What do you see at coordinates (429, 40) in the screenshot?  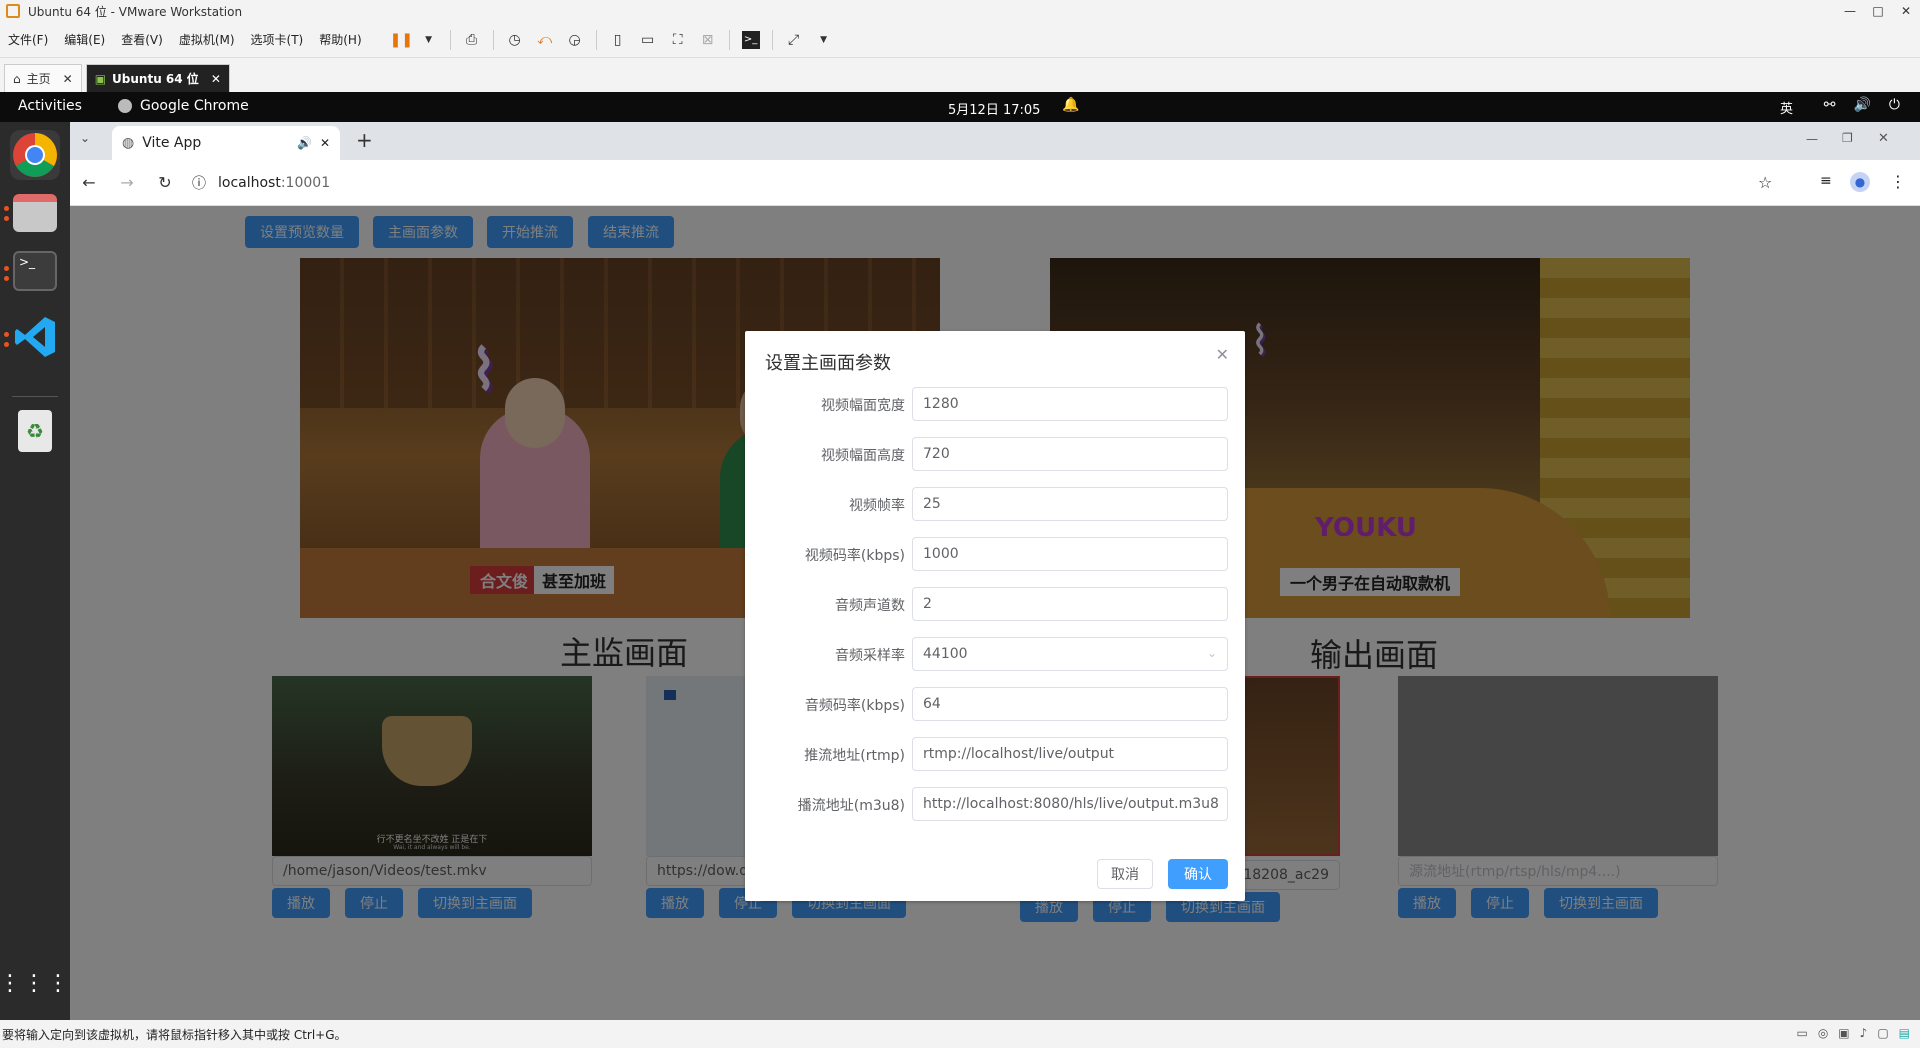 I see `dropdown-icon: ▼` at bounding box center [429, 40].